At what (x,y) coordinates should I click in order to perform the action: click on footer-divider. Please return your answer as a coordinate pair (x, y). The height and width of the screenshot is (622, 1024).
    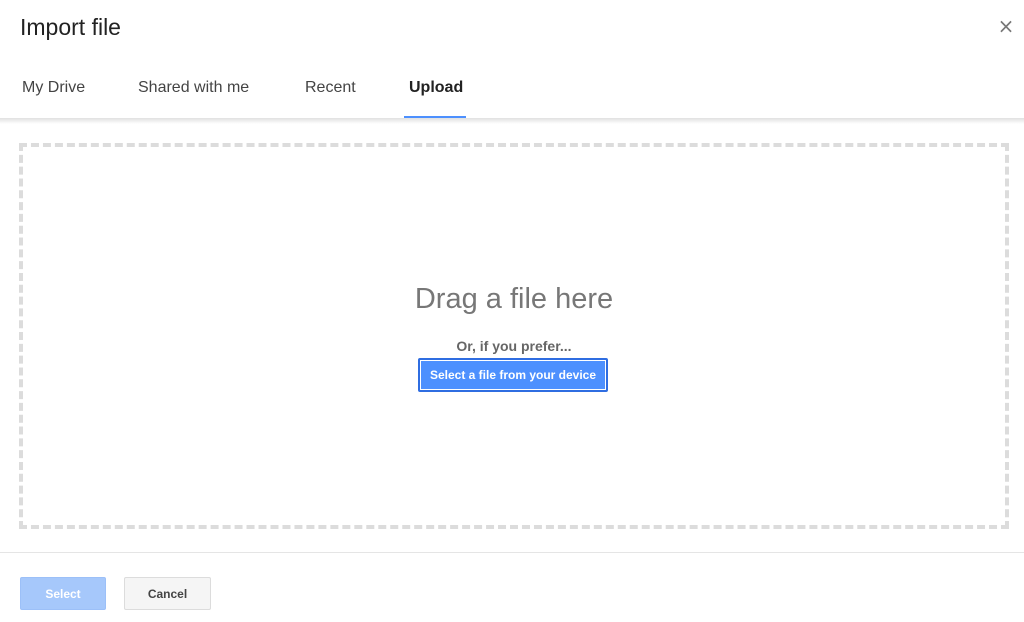
    Looking at the image, I should click on (512, 552).